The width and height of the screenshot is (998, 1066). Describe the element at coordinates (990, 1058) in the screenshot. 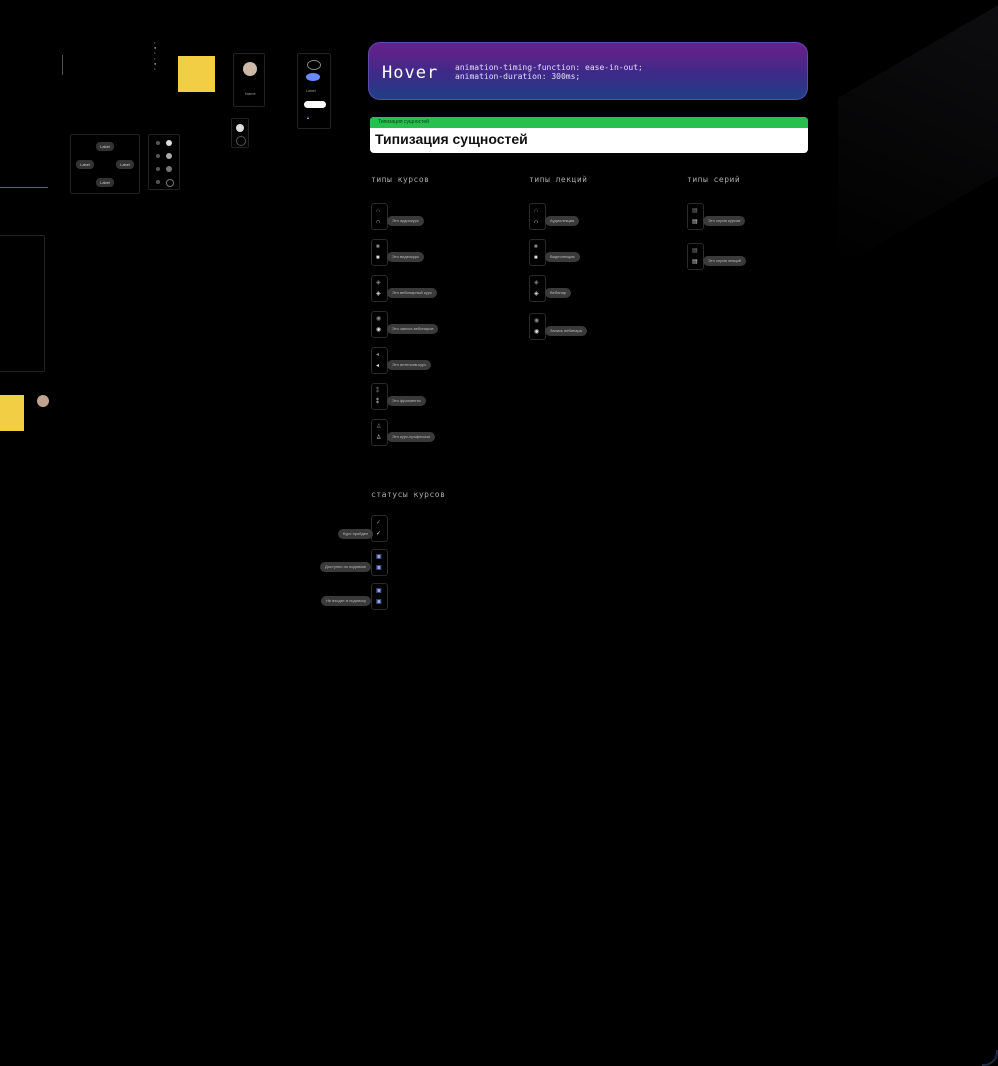

I see `window-corner` at that location.